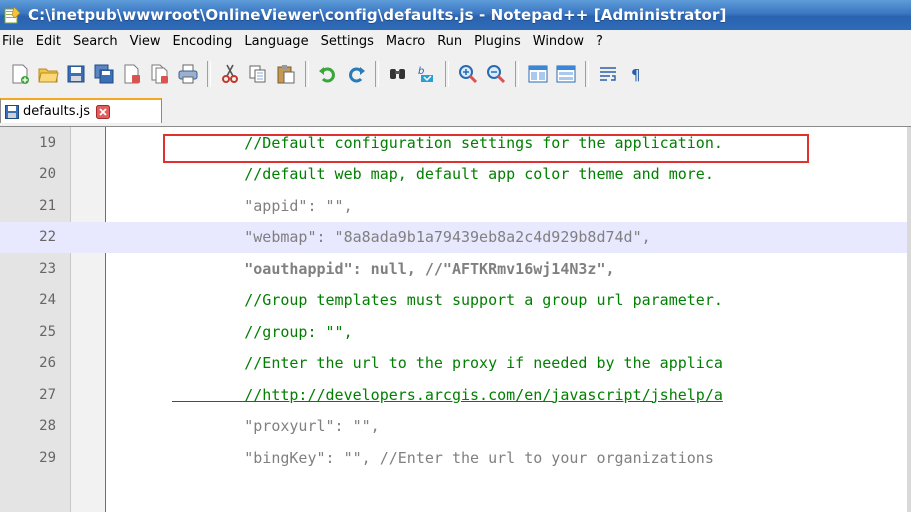 This screenshot has height=512, width=911. Describe the element at coordinates (15, 41) in the screenshot. I see `menu-file: File` at that location.